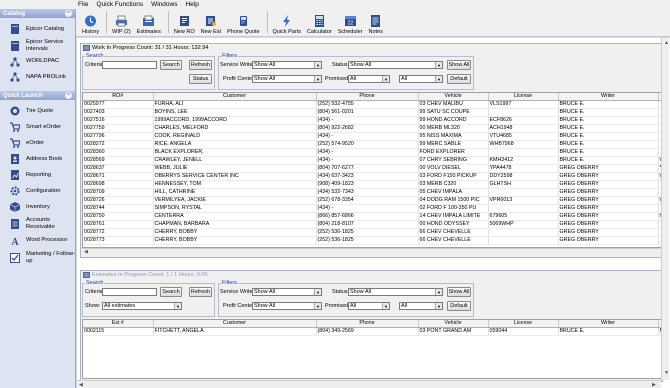 This screenshot has width=670, height=388. Describe the element at coordinates (665, 324) in the screenshot. I see `main-vertical-scrollbar-bottom: ▼` at that location.